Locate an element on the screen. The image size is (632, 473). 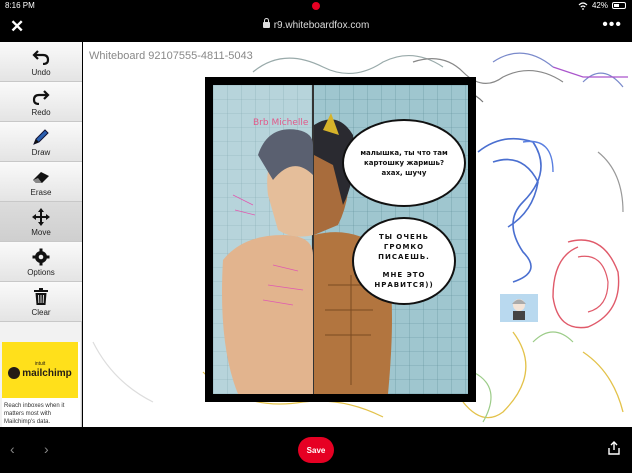
address-bar: r9.whiteboardfox.com is located at coordinates (316, 24).